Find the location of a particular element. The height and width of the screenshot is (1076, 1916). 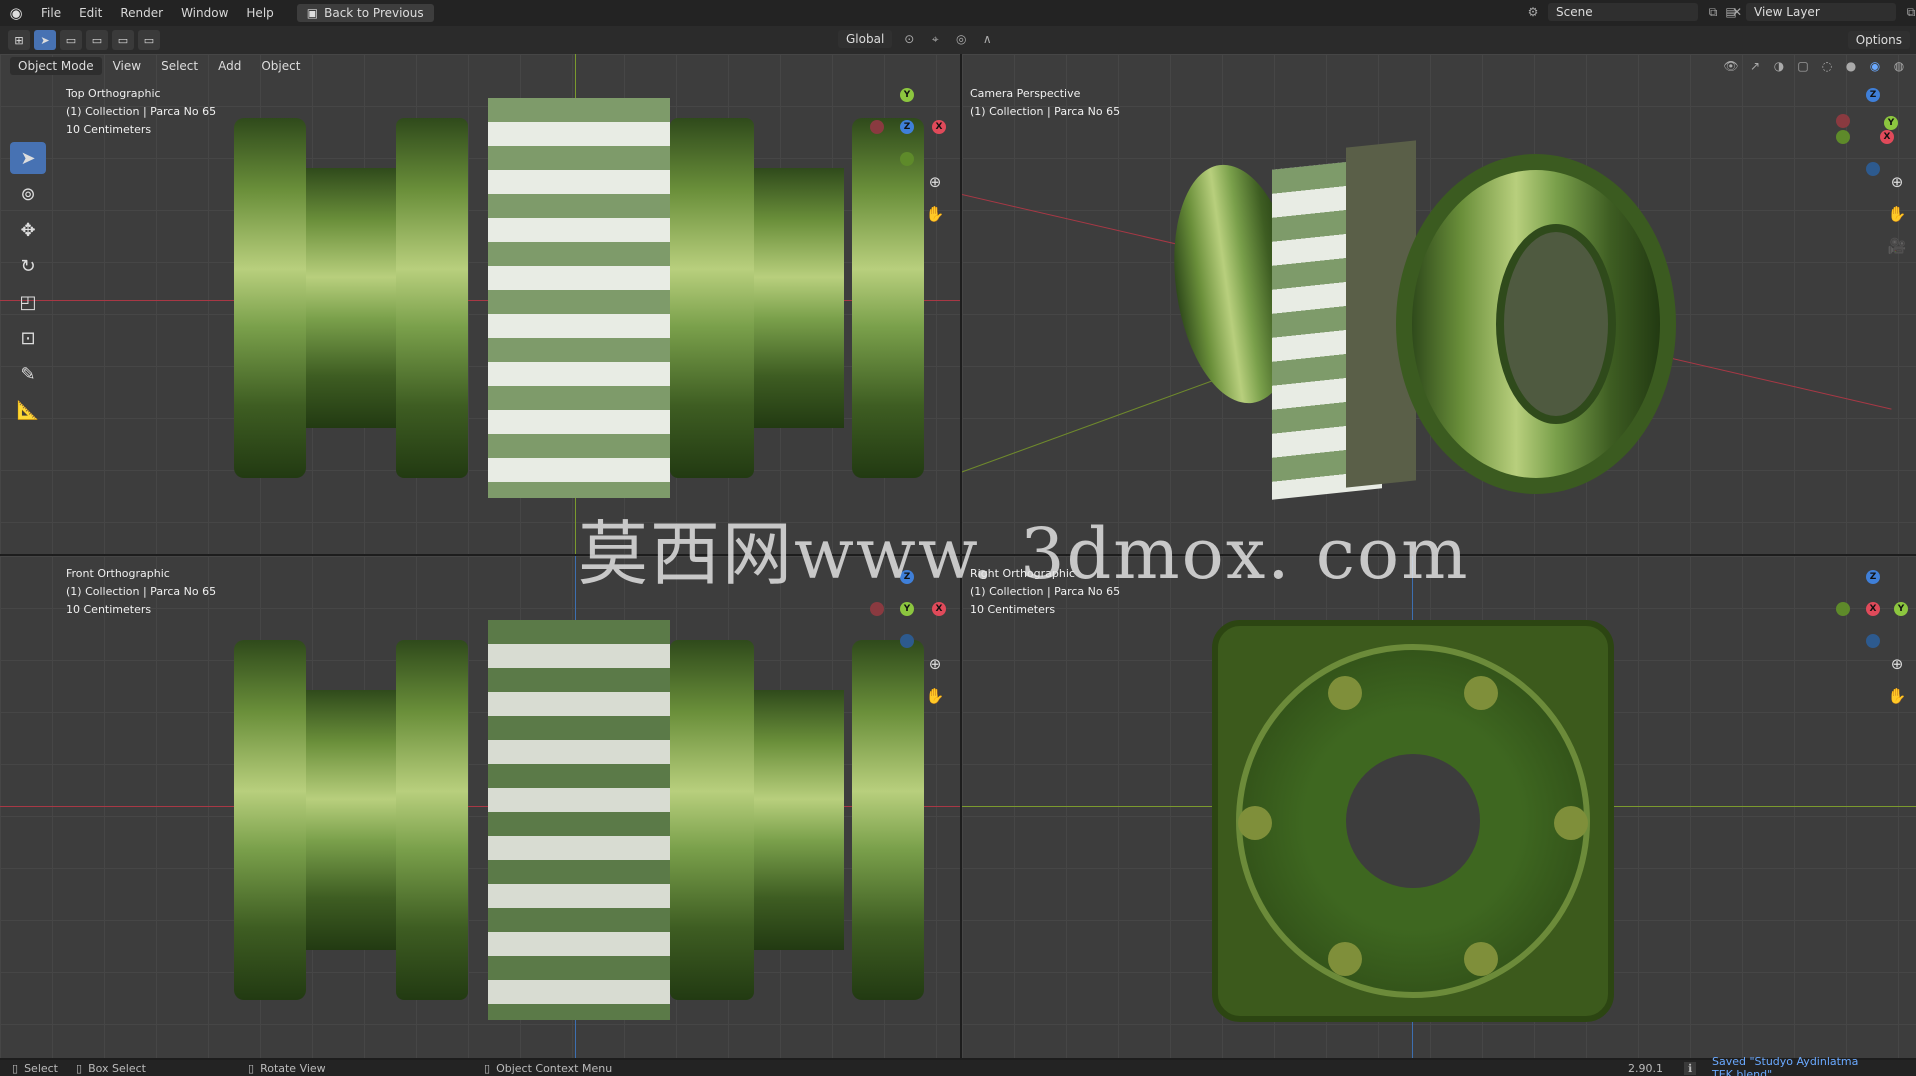

rendered-shading-icon: ◍ is located at coordinates (1899, 66).